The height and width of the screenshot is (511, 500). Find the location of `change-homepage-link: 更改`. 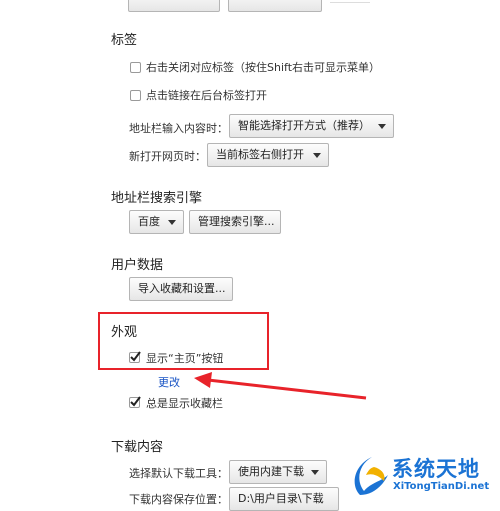

change-homepage-link: 更改 is located at coordinates (169, 382).